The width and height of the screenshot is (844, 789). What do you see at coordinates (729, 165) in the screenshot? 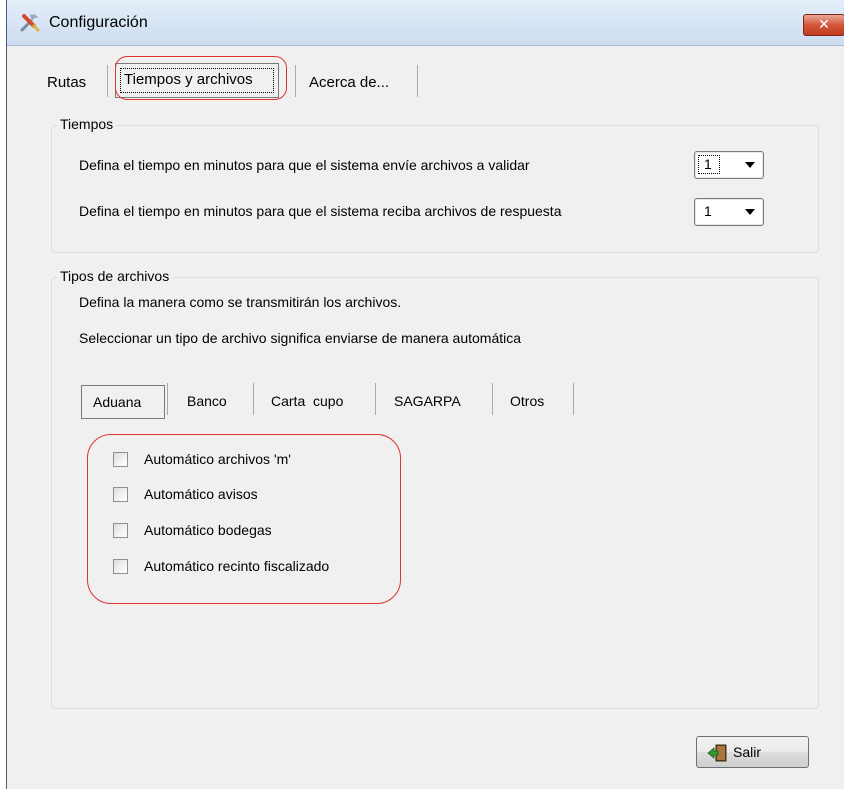
I see `send-interval-select: 1` at bounding box center [729, 165].